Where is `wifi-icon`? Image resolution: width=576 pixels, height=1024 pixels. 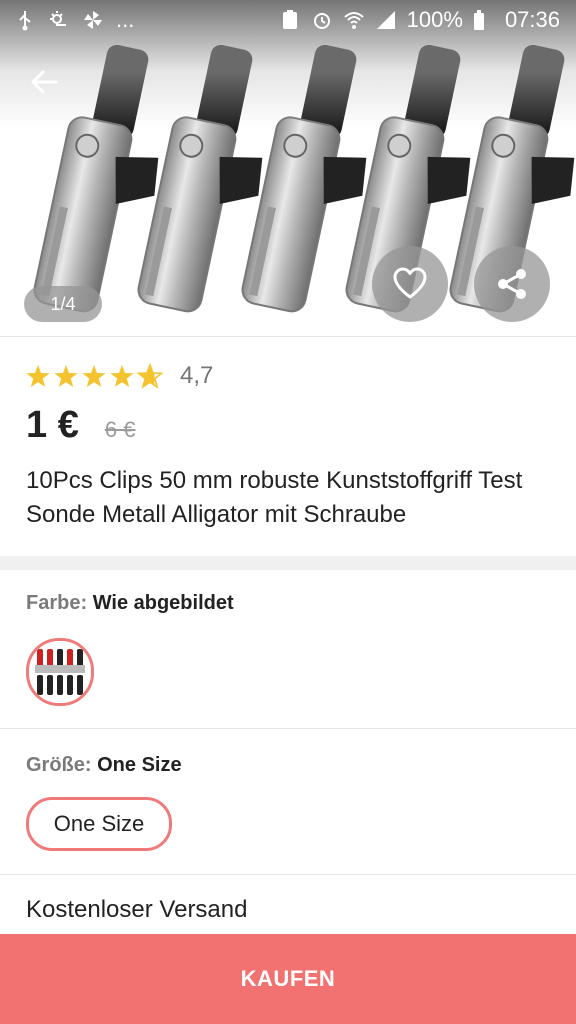
wifi-icon is located at coordinates (354, 20).